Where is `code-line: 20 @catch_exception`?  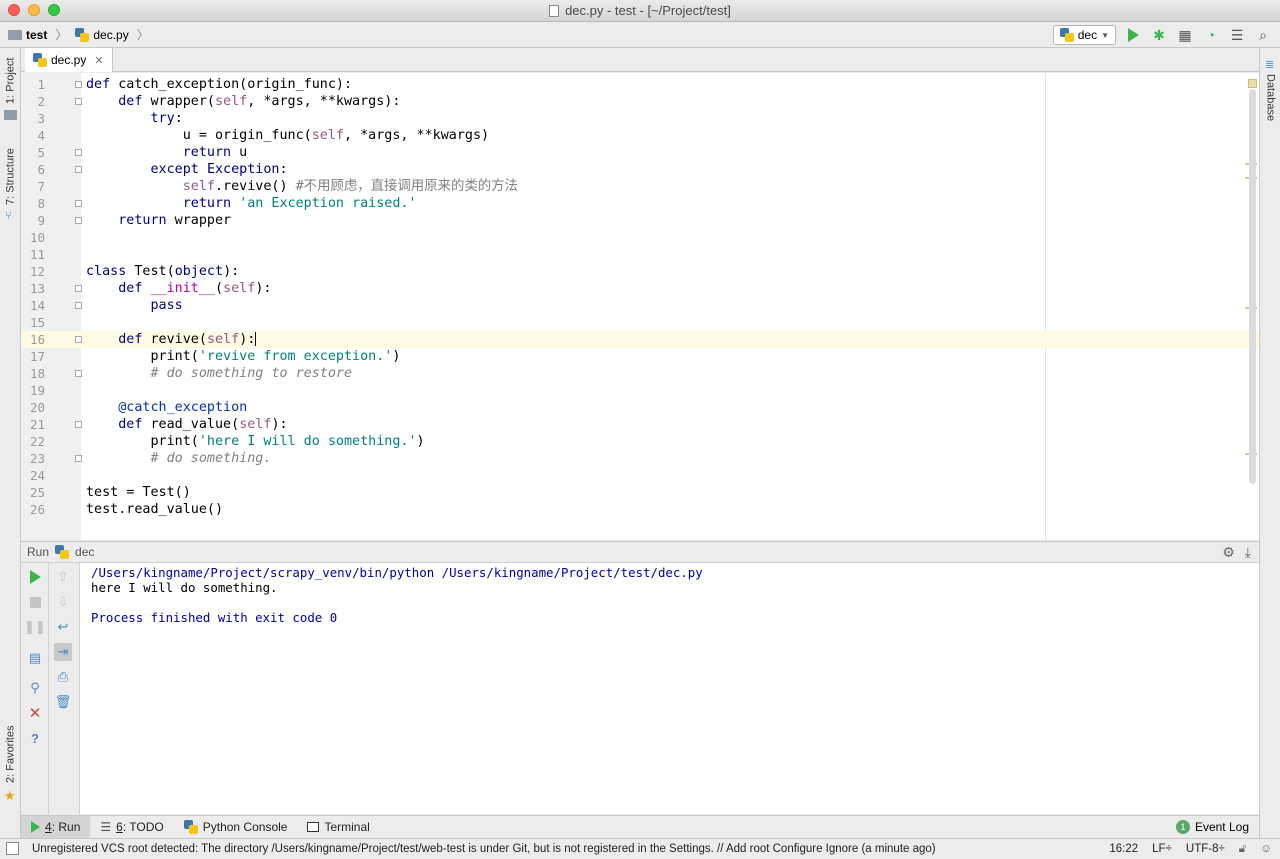 code-line: 20 @catch_exception is located at coordinates (640, 407).